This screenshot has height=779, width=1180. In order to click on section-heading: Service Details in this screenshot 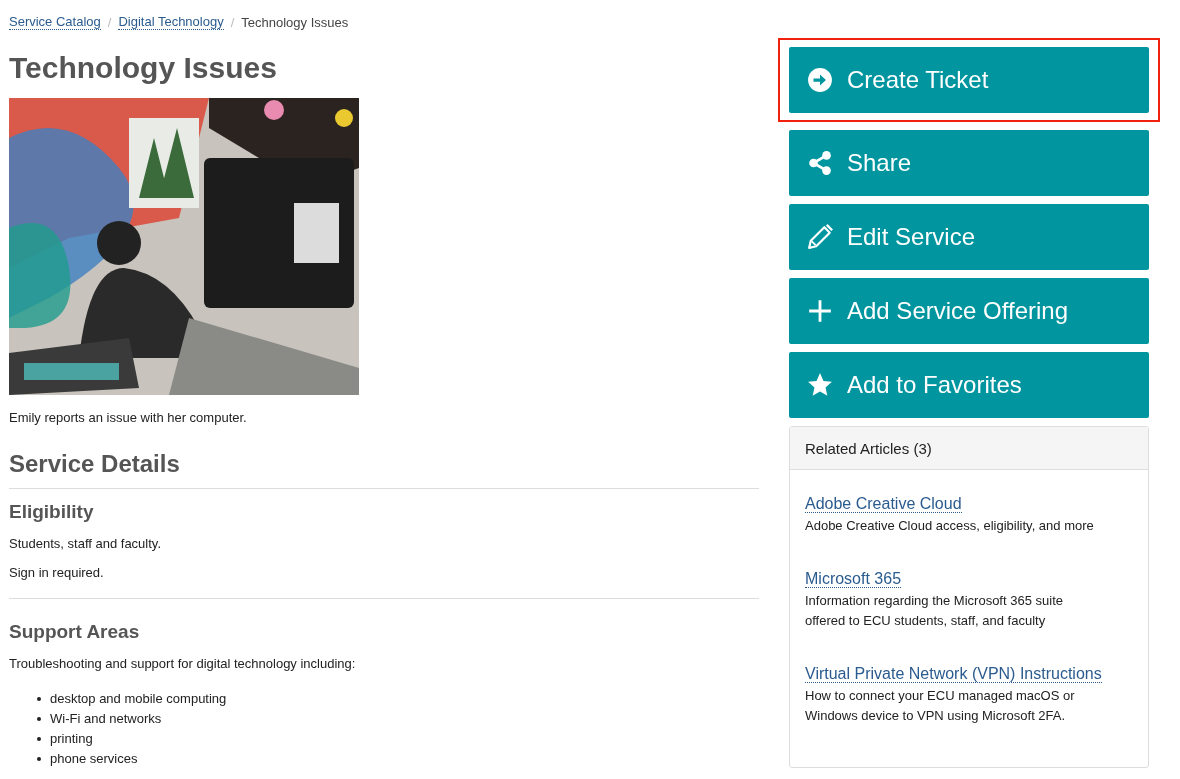, I will do `click(384, 469)`.